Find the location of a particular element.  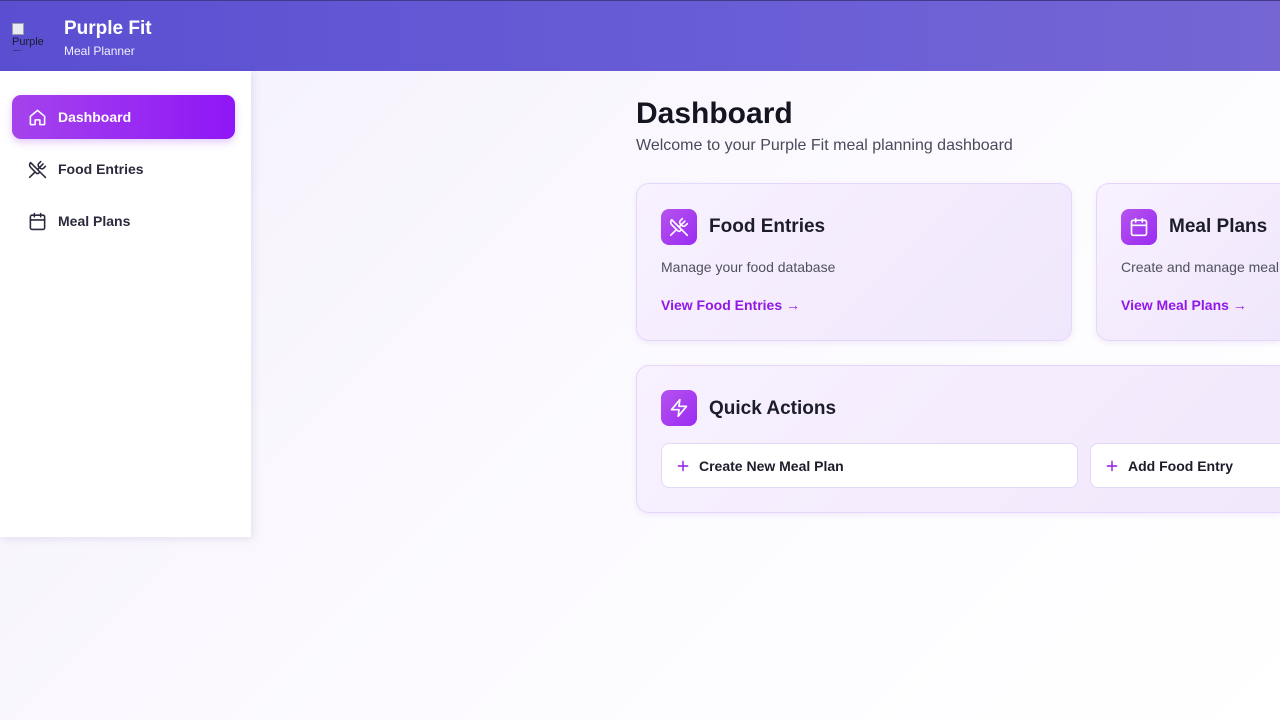

quick-actions-title: Quick Actions is located at coordinates (773, 408).